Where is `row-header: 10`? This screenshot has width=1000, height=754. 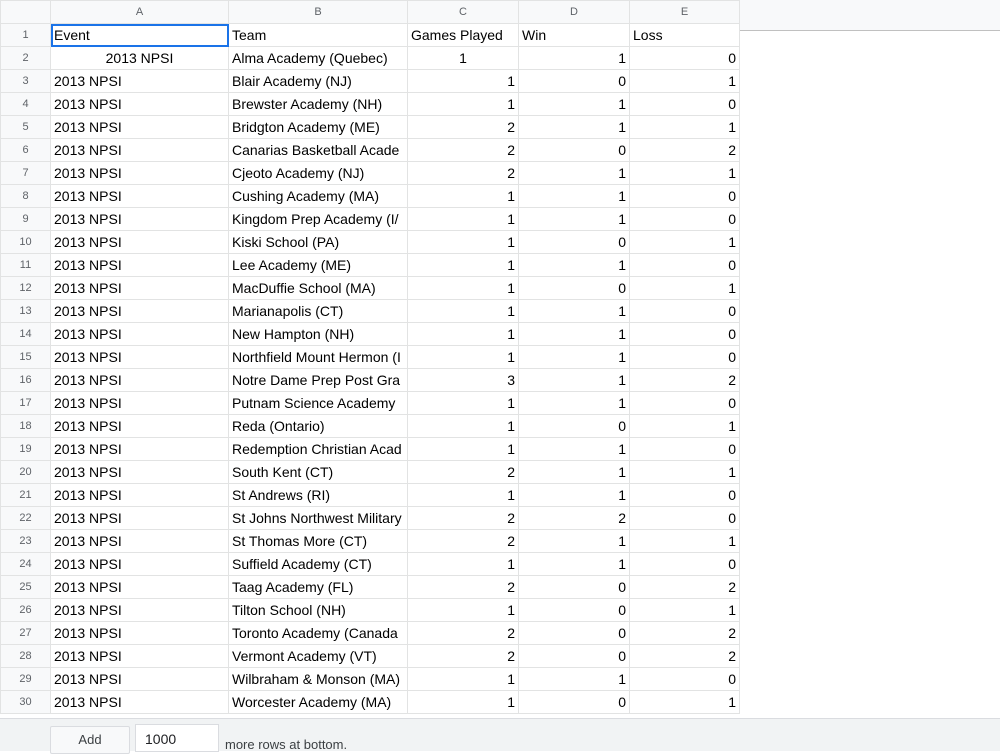
row-header: 10 is located at coordinates (25, 242).